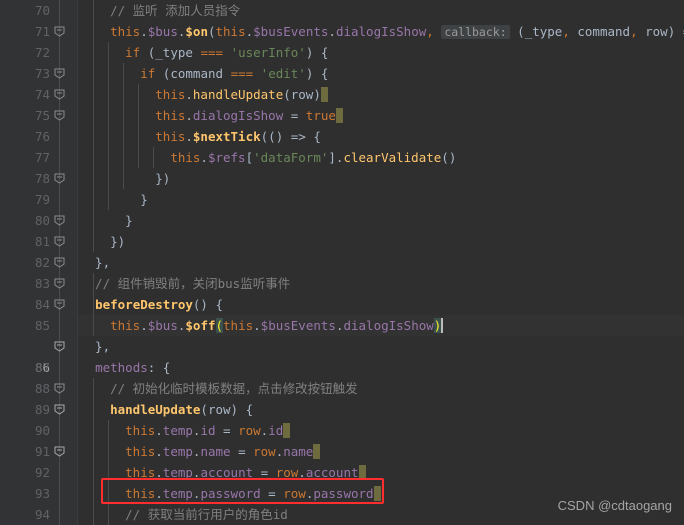  What do you see at coordinates (219, 325) in the screenshot?
I see `bracket-match-open: (` at bounding box center [219, 325].